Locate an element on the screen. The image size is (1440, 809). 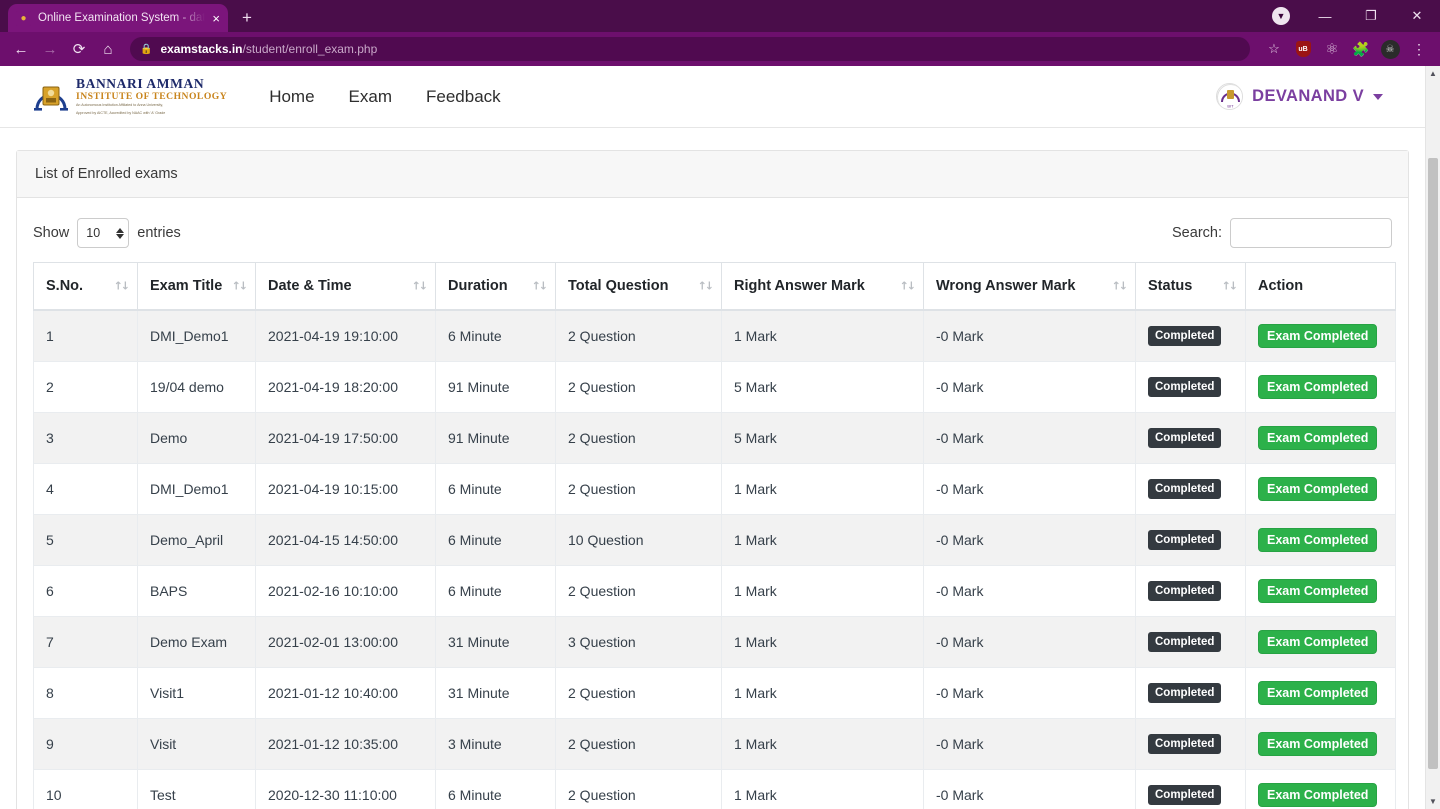
column-header-exam-title: Exam Title ↑↓ is located at coordinates (196, 286).